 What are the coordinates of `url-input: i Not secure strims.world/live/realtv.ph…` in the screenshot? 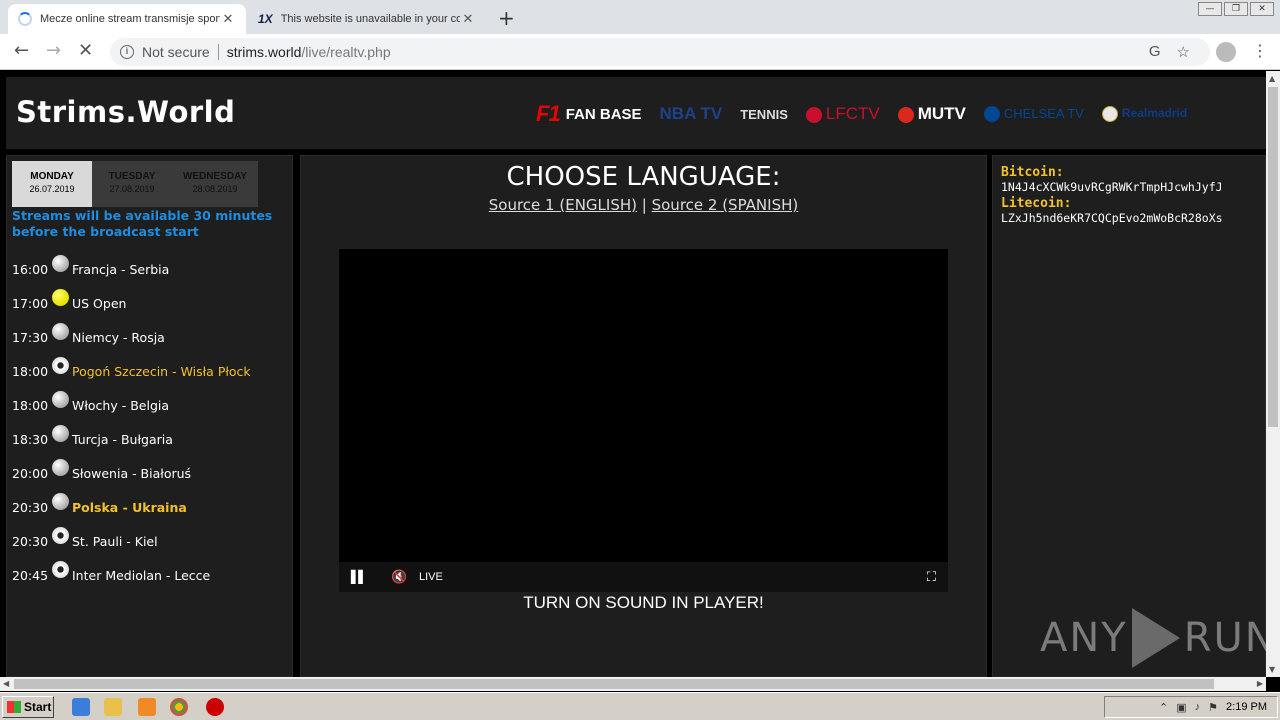 It's located at (660, 52).